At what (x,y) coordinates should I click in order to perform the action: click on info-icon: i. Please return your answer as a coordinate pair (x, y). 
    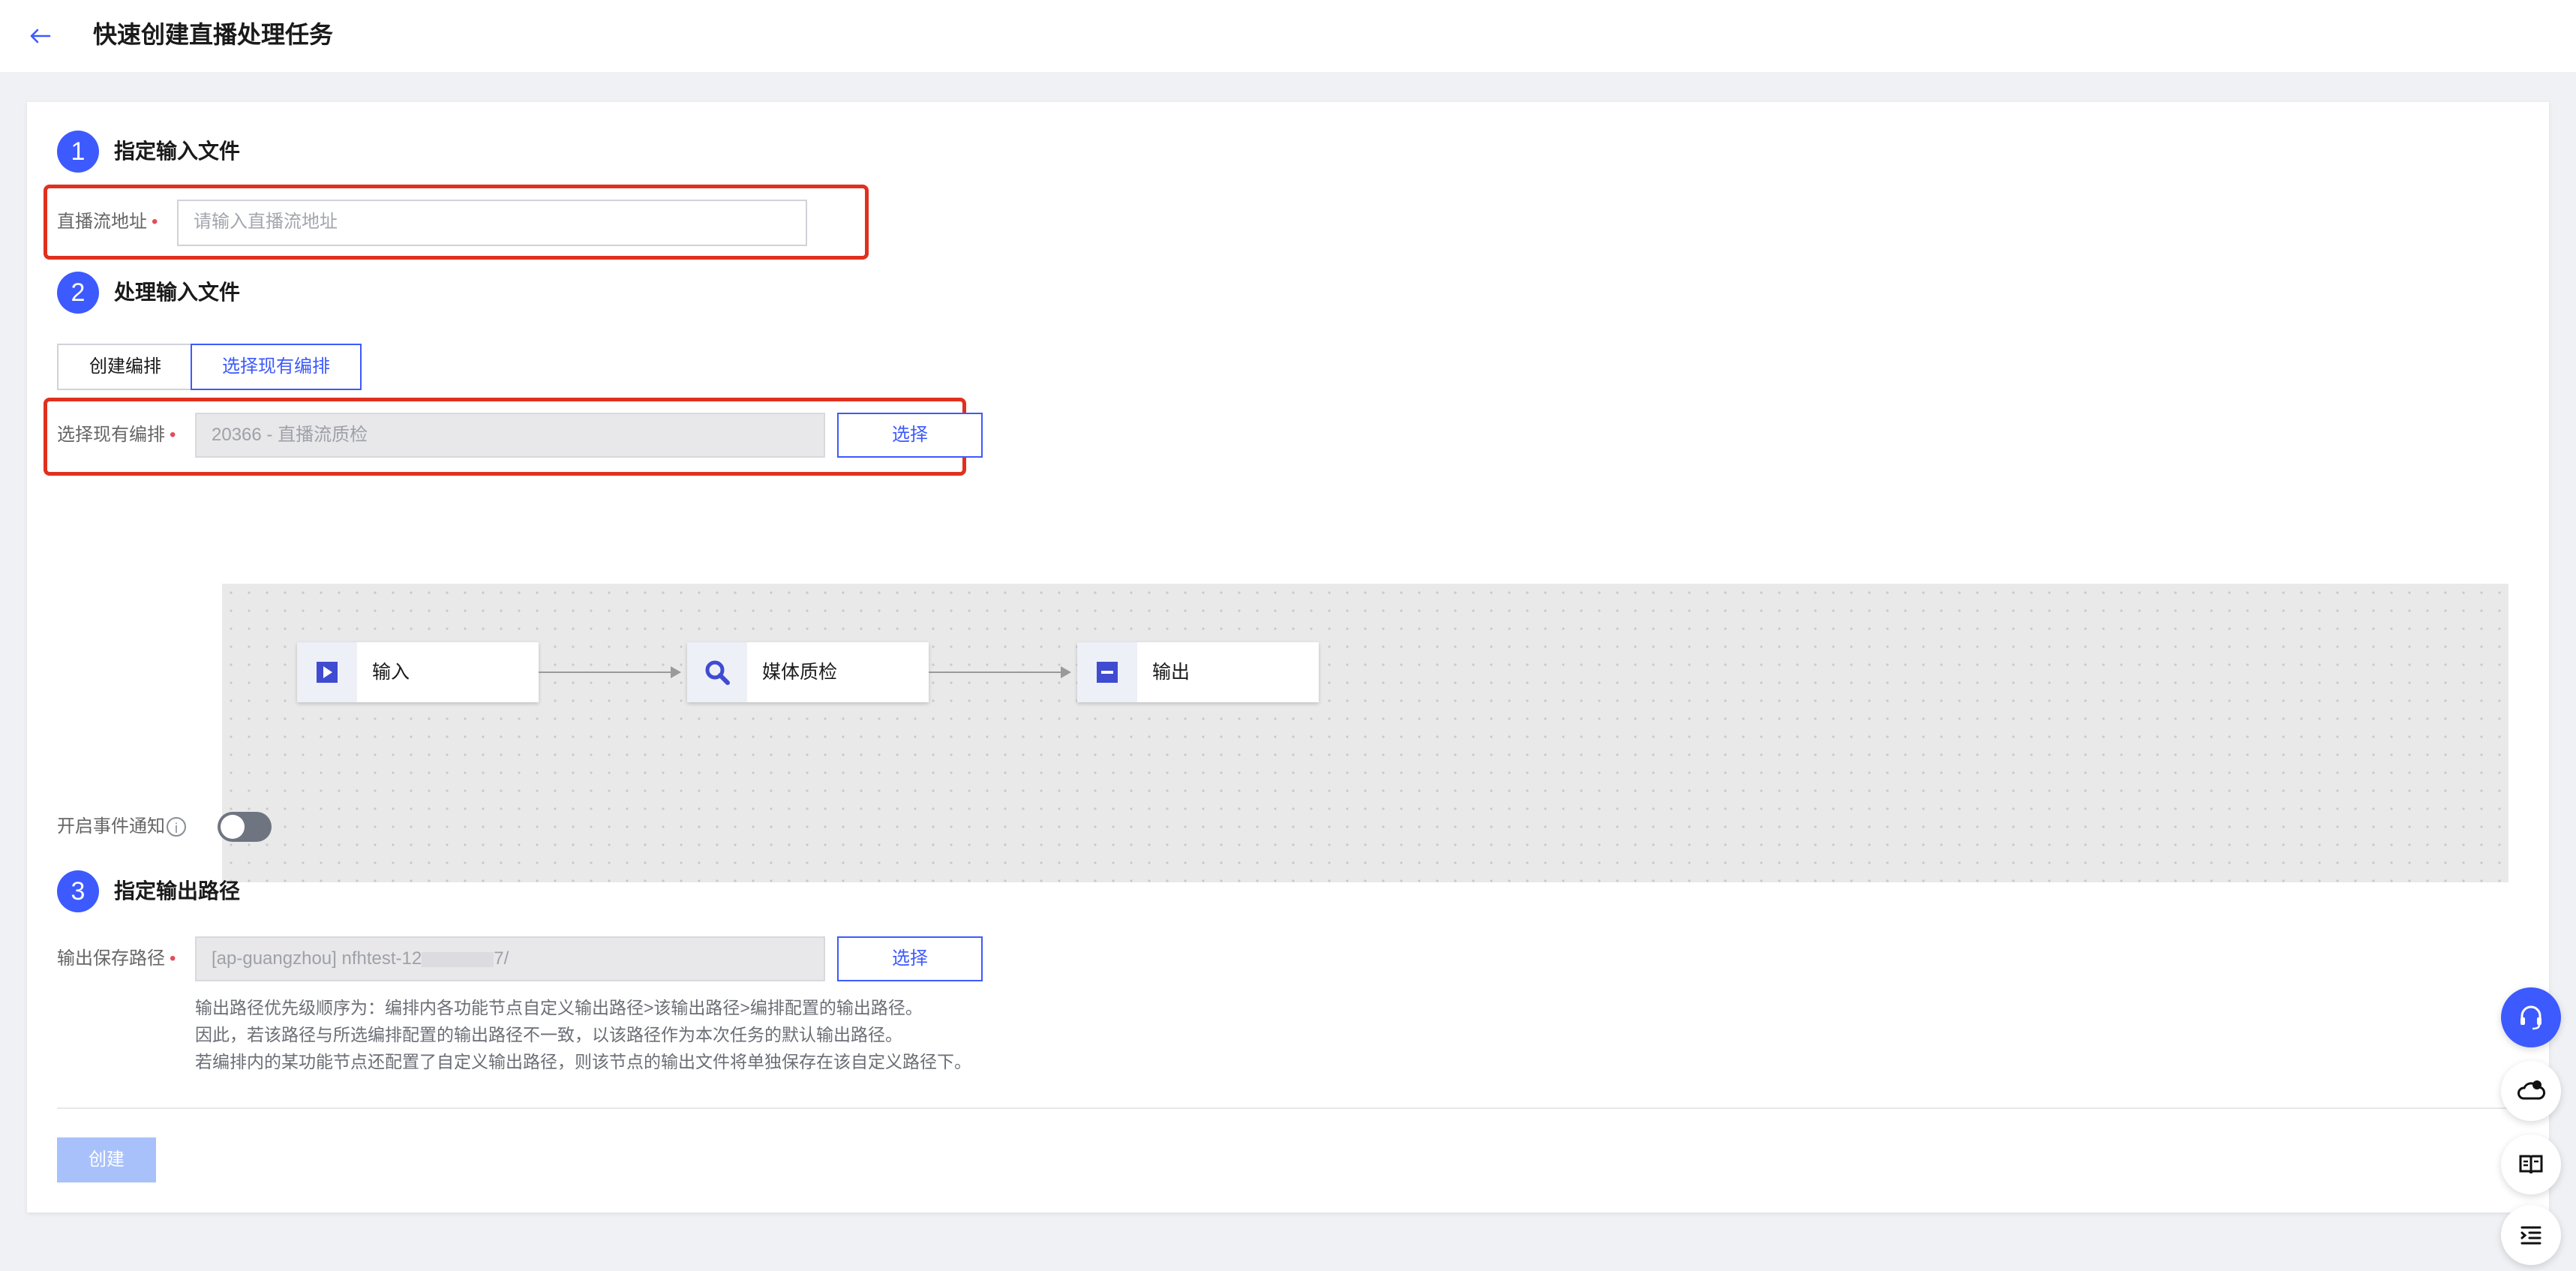
    Looking at the image, I should click on (176, 827).